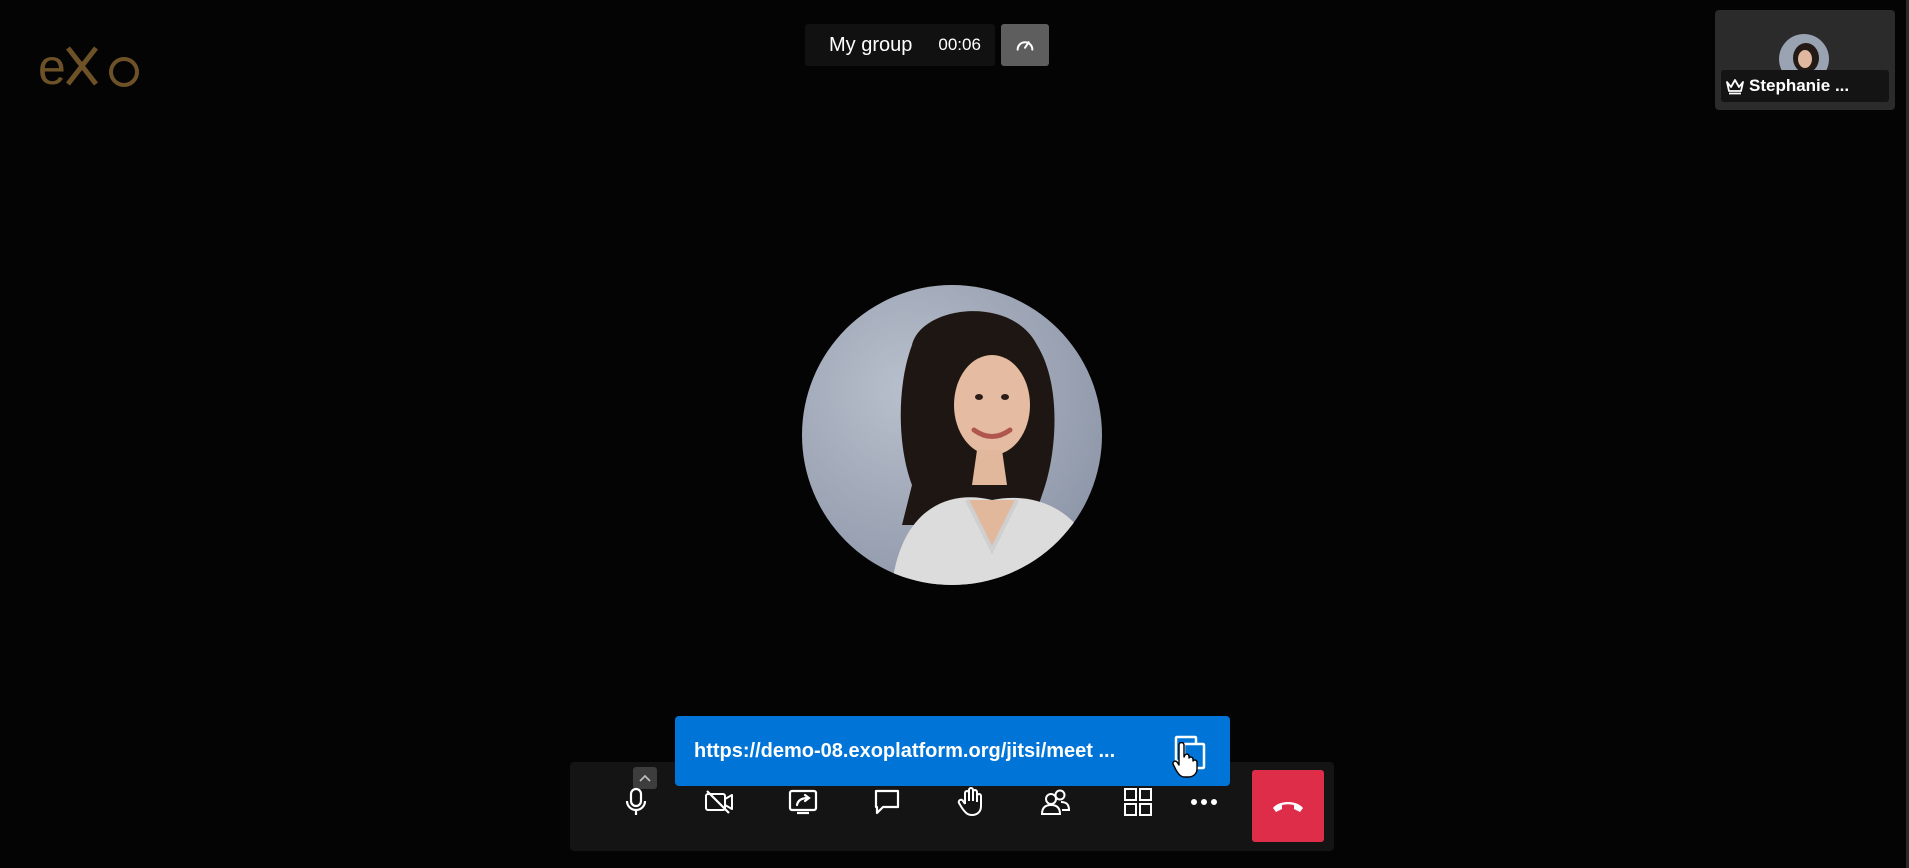 This screenshot has height=868, width=1909. I want to click on chat-icon, so click(887, 802).